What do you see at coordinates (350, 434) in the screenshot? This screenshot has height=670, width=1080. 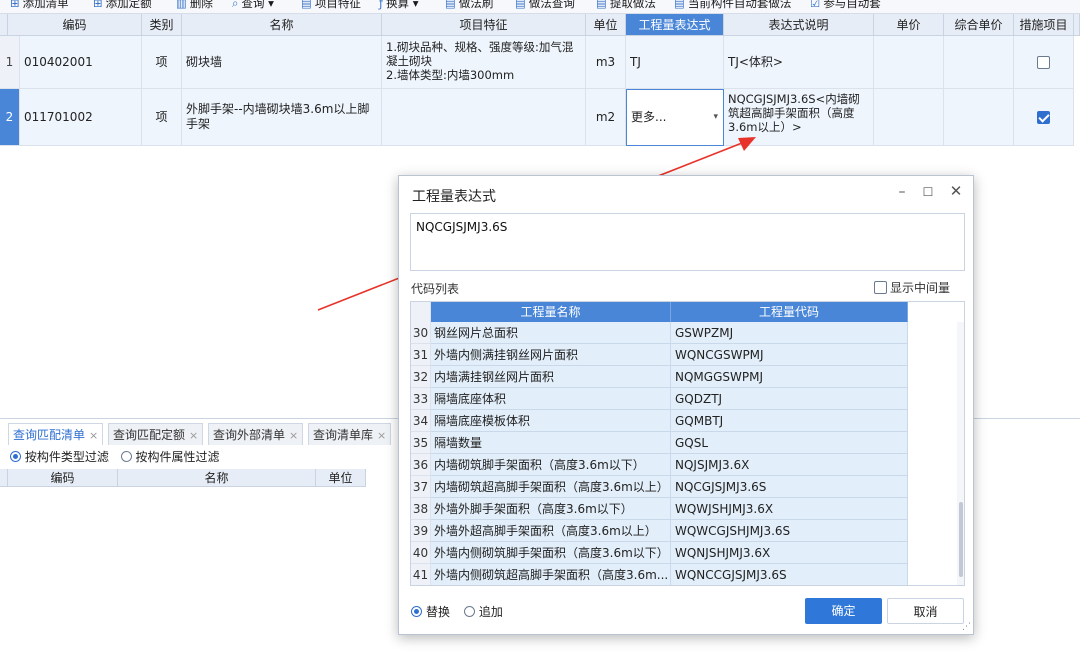 I see `tab-list-library: 查询清单库 ×` at bounding box center [350, 434].